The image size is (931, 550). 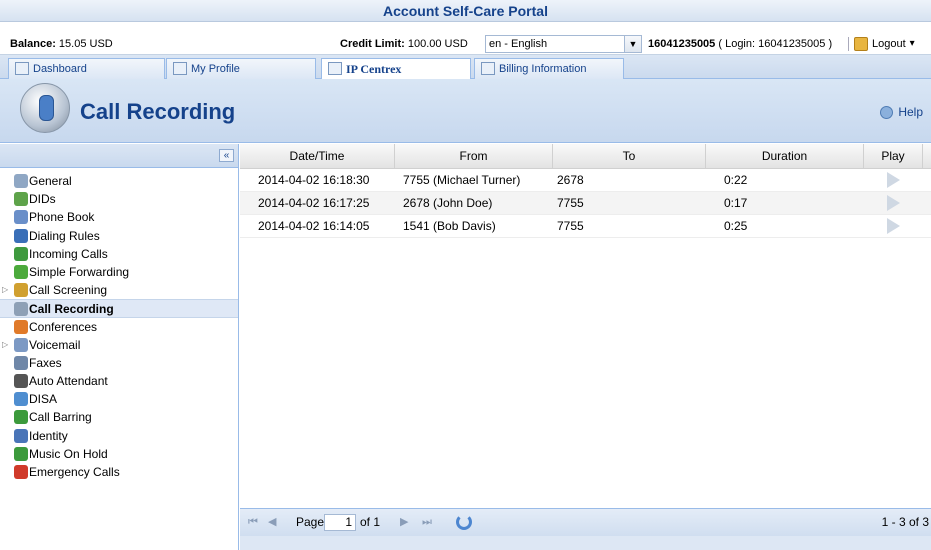 I want to click on balance-label: Balance:, so click(x=33, y=44).